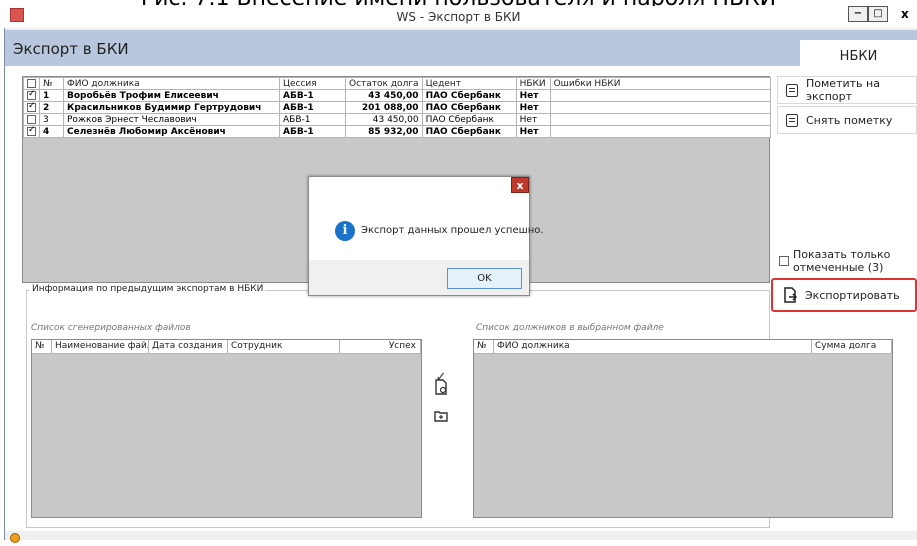 The image size is (917, 546). What do you see at coordinates (461, 48) in the screenshot?
I see `header-band` at bounding box center [461, 48].